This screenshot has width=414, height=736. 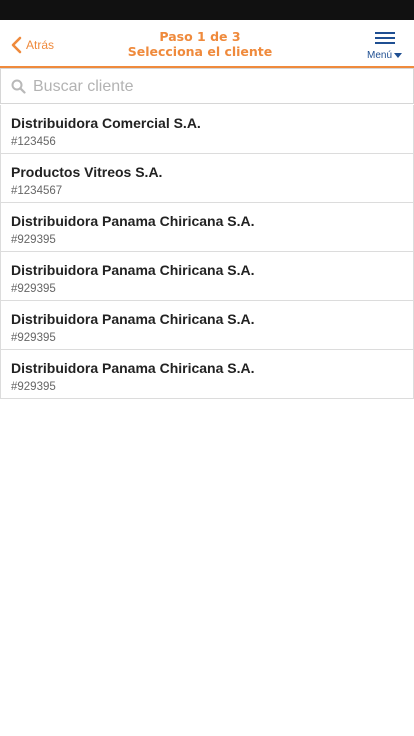 What do you see at coordinates (16, 45) in the screenshot?
I see `chevron-left-icon` at bounding box center [16, 45].